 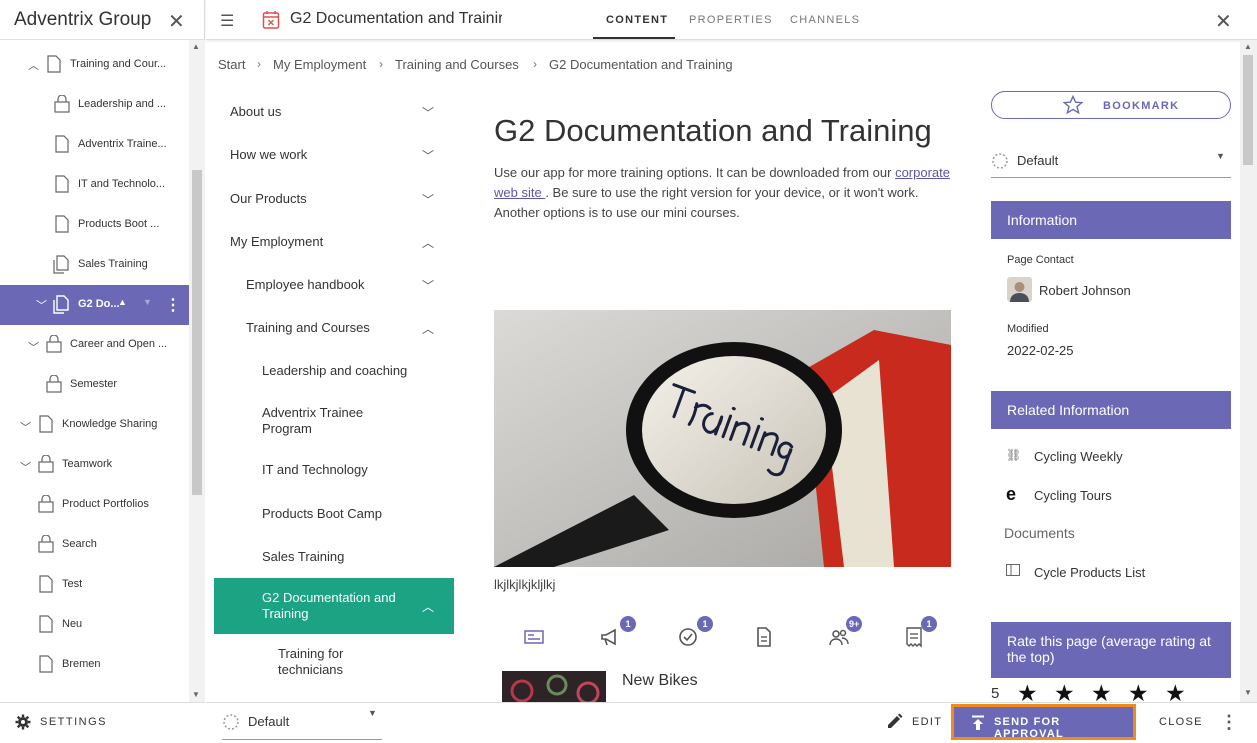 What do you see at coordinates (94, 545) in the screenshot?
I see `tree-item: Search` at bounding box center [94, 545].